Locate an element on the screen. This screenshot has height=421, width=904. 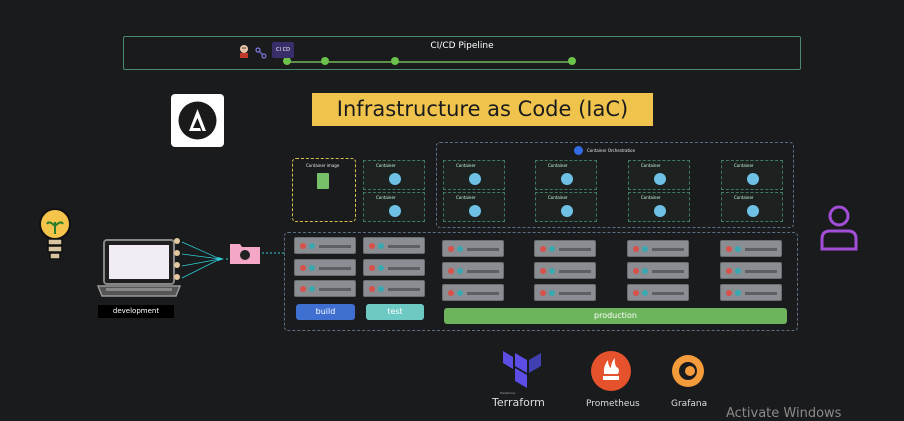
prometheus-logo is located at coordinates (611, 371).